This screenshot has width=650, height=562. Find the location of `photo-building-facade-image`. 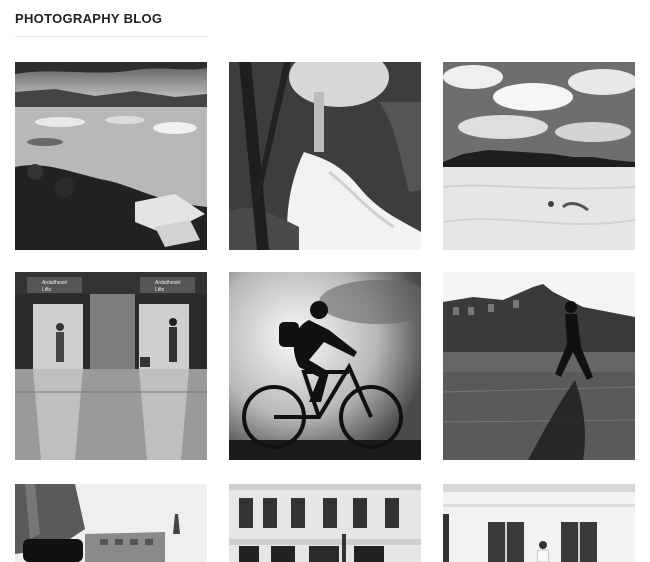

photo-building-facade-image is located at coordinates (111, 523).